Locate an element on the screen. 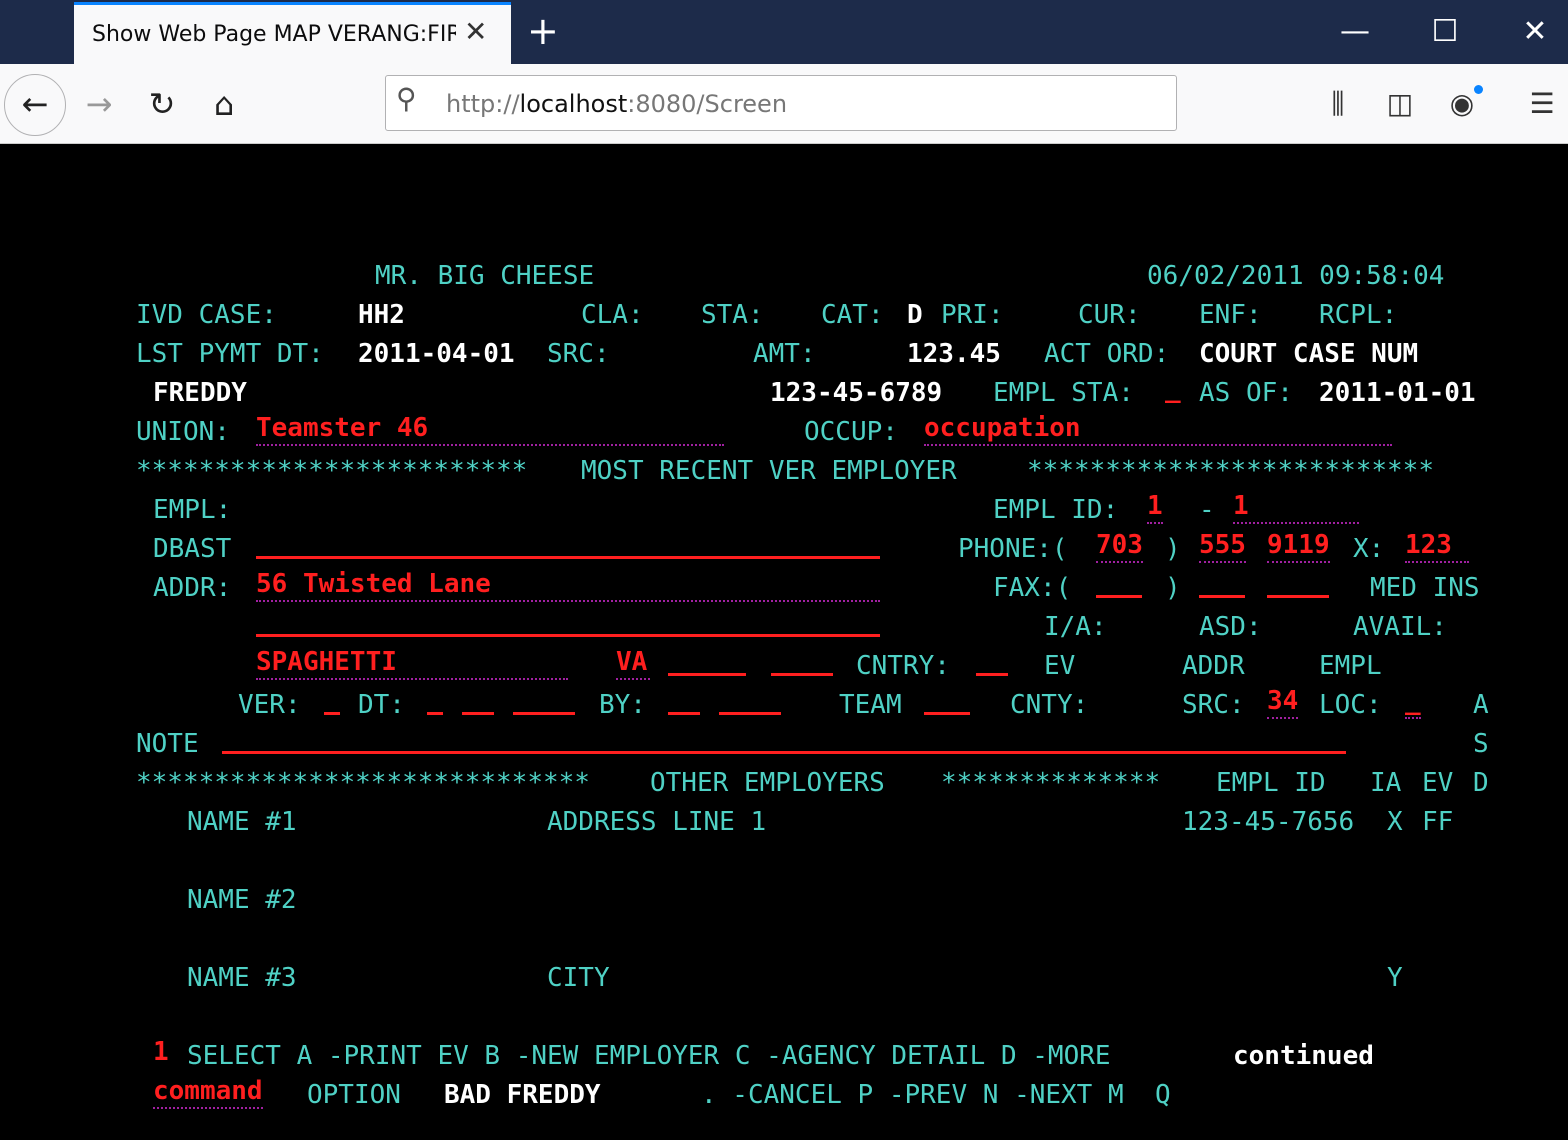  section1-stars-right: ************************** is located at coordinates (1230, 471).